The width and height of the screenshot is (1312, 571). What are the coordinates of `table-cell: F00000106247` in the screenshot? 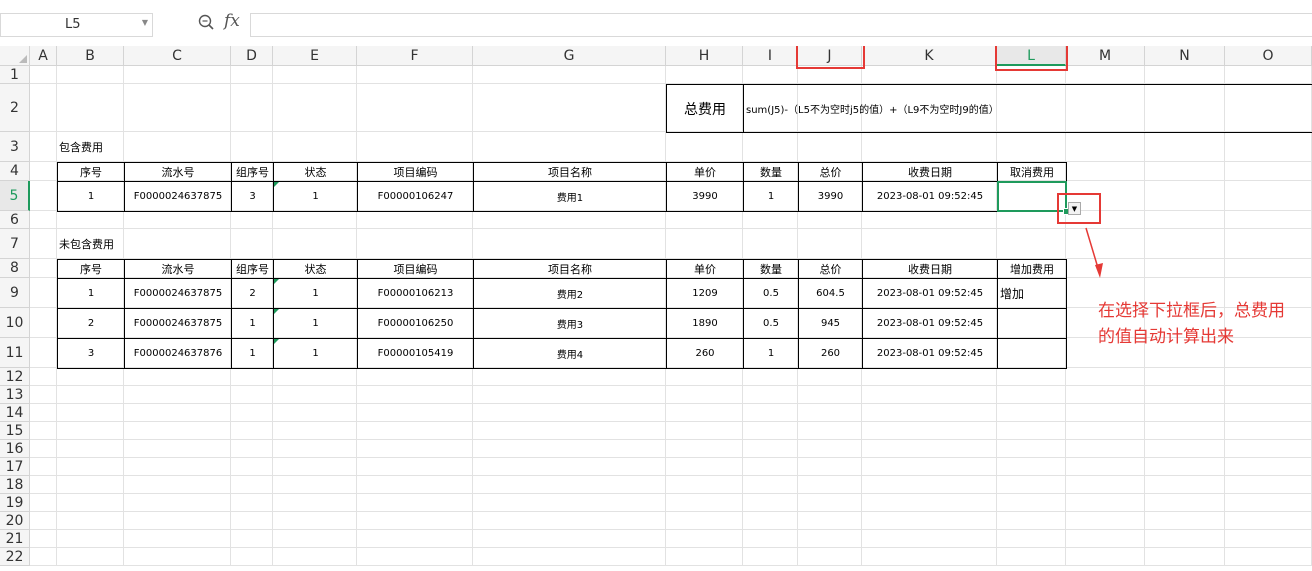 It's located at (415, 196).